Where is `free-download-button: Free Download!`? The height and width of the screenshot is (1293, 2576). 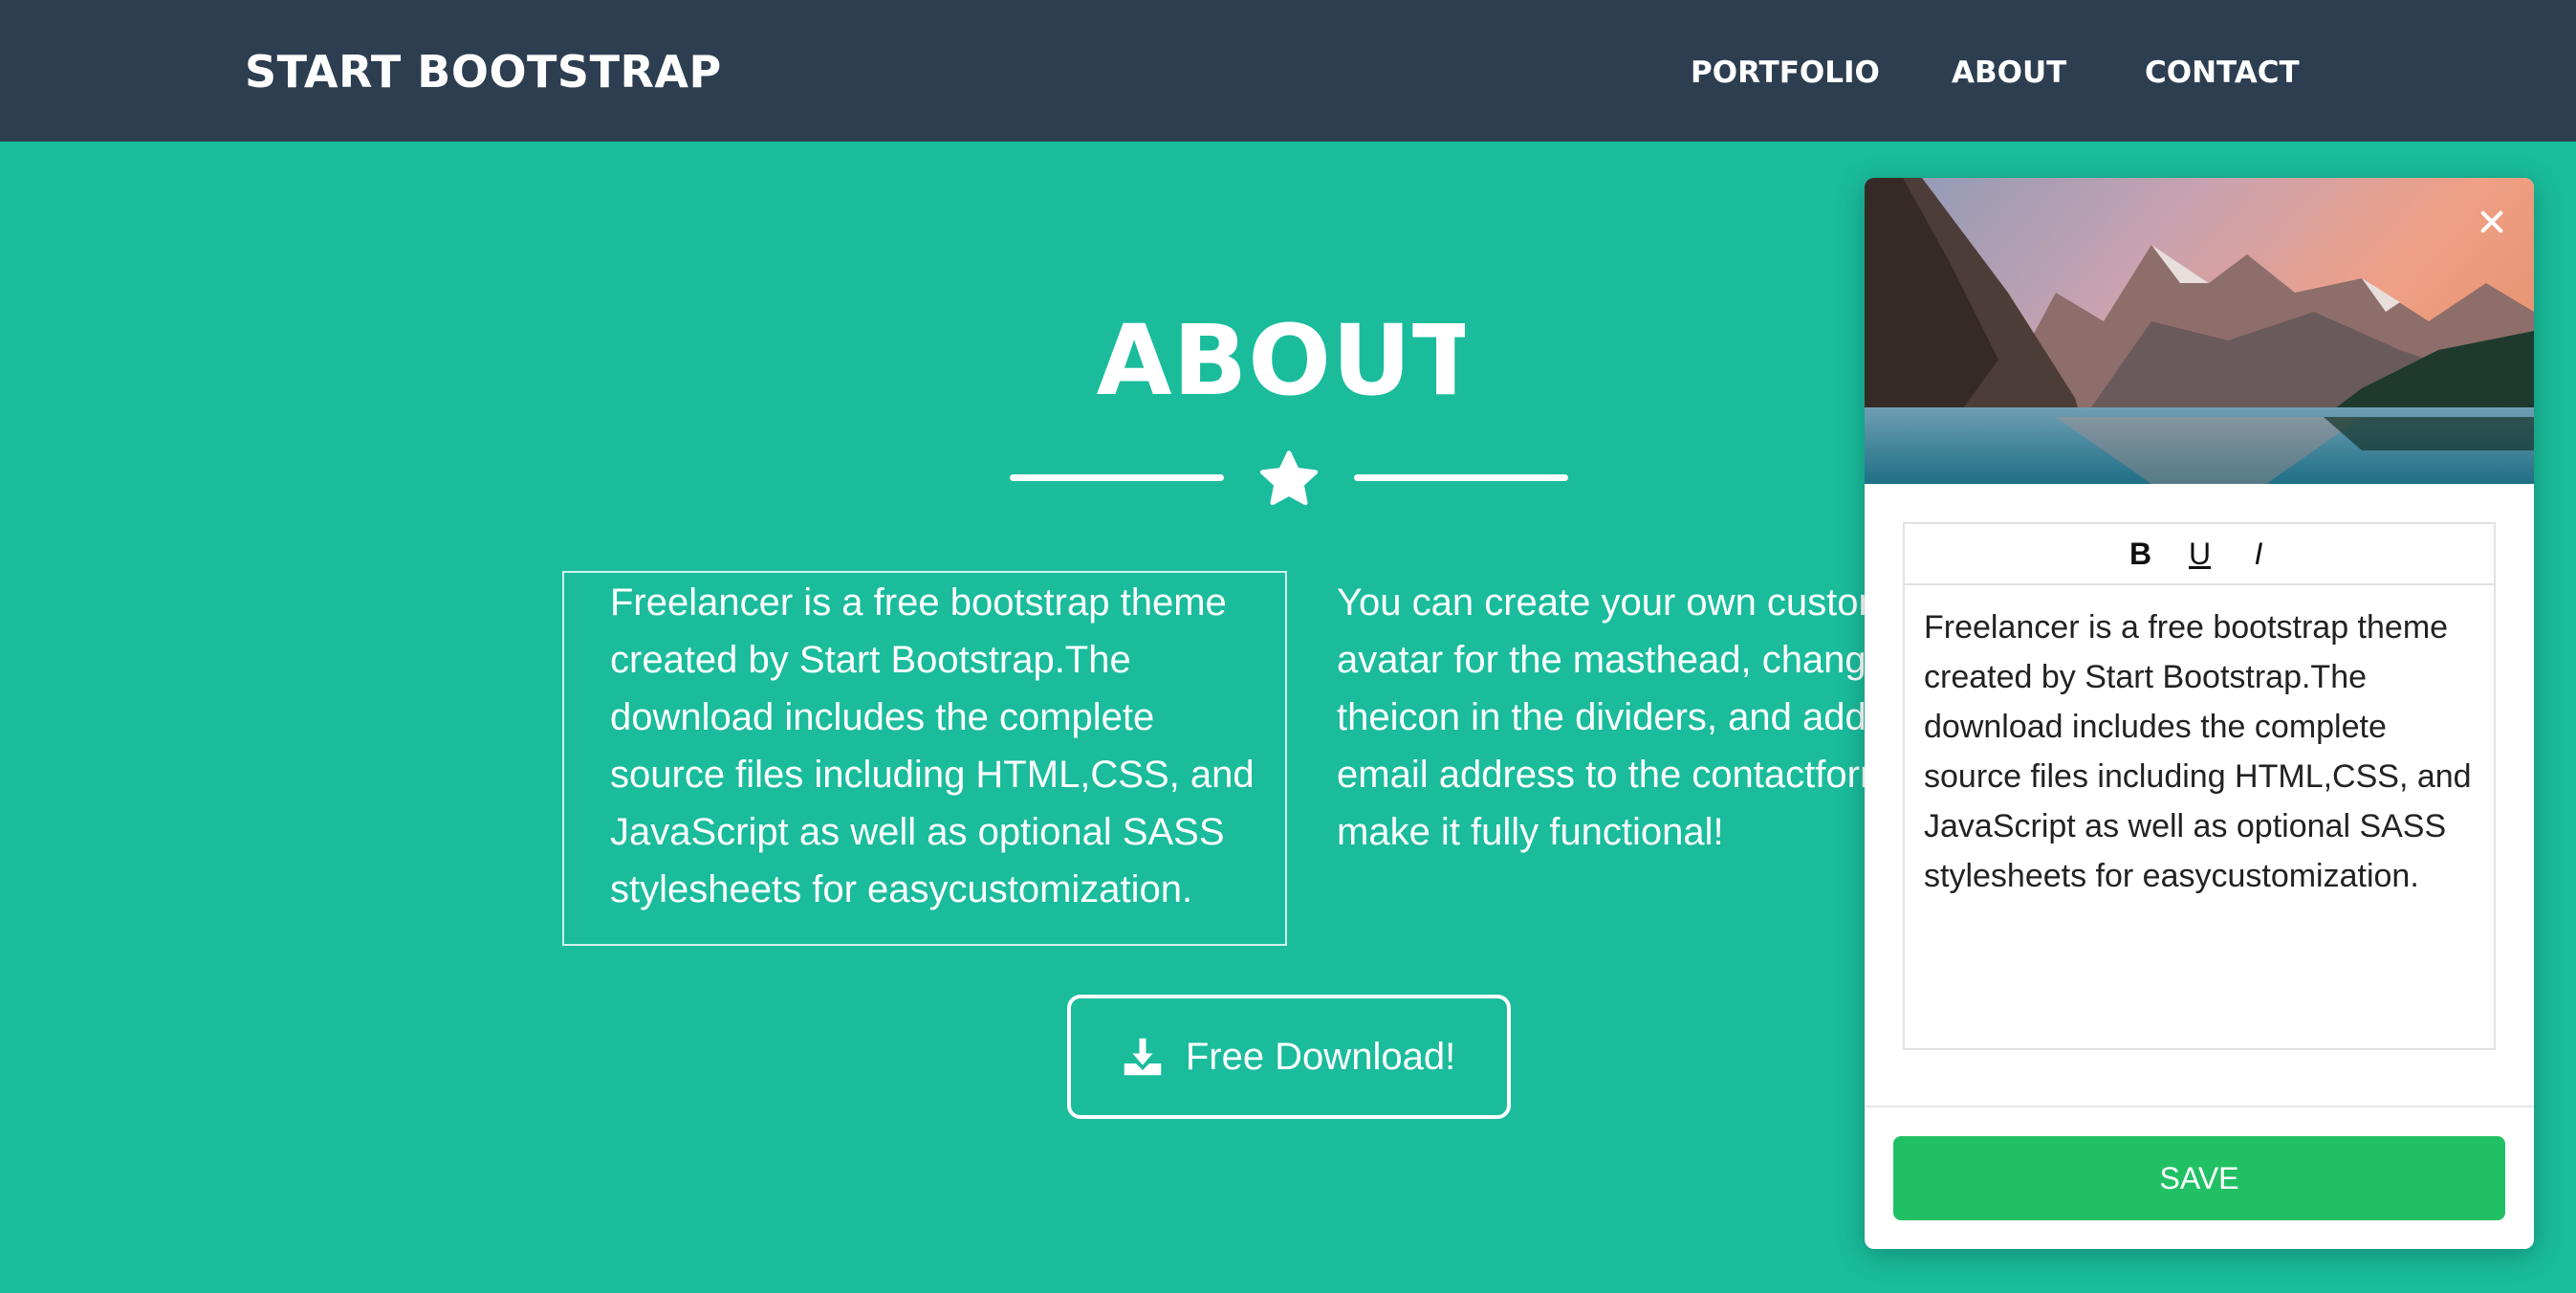 free-download-button: Free Download! is located at coordinates (1289, 1057).